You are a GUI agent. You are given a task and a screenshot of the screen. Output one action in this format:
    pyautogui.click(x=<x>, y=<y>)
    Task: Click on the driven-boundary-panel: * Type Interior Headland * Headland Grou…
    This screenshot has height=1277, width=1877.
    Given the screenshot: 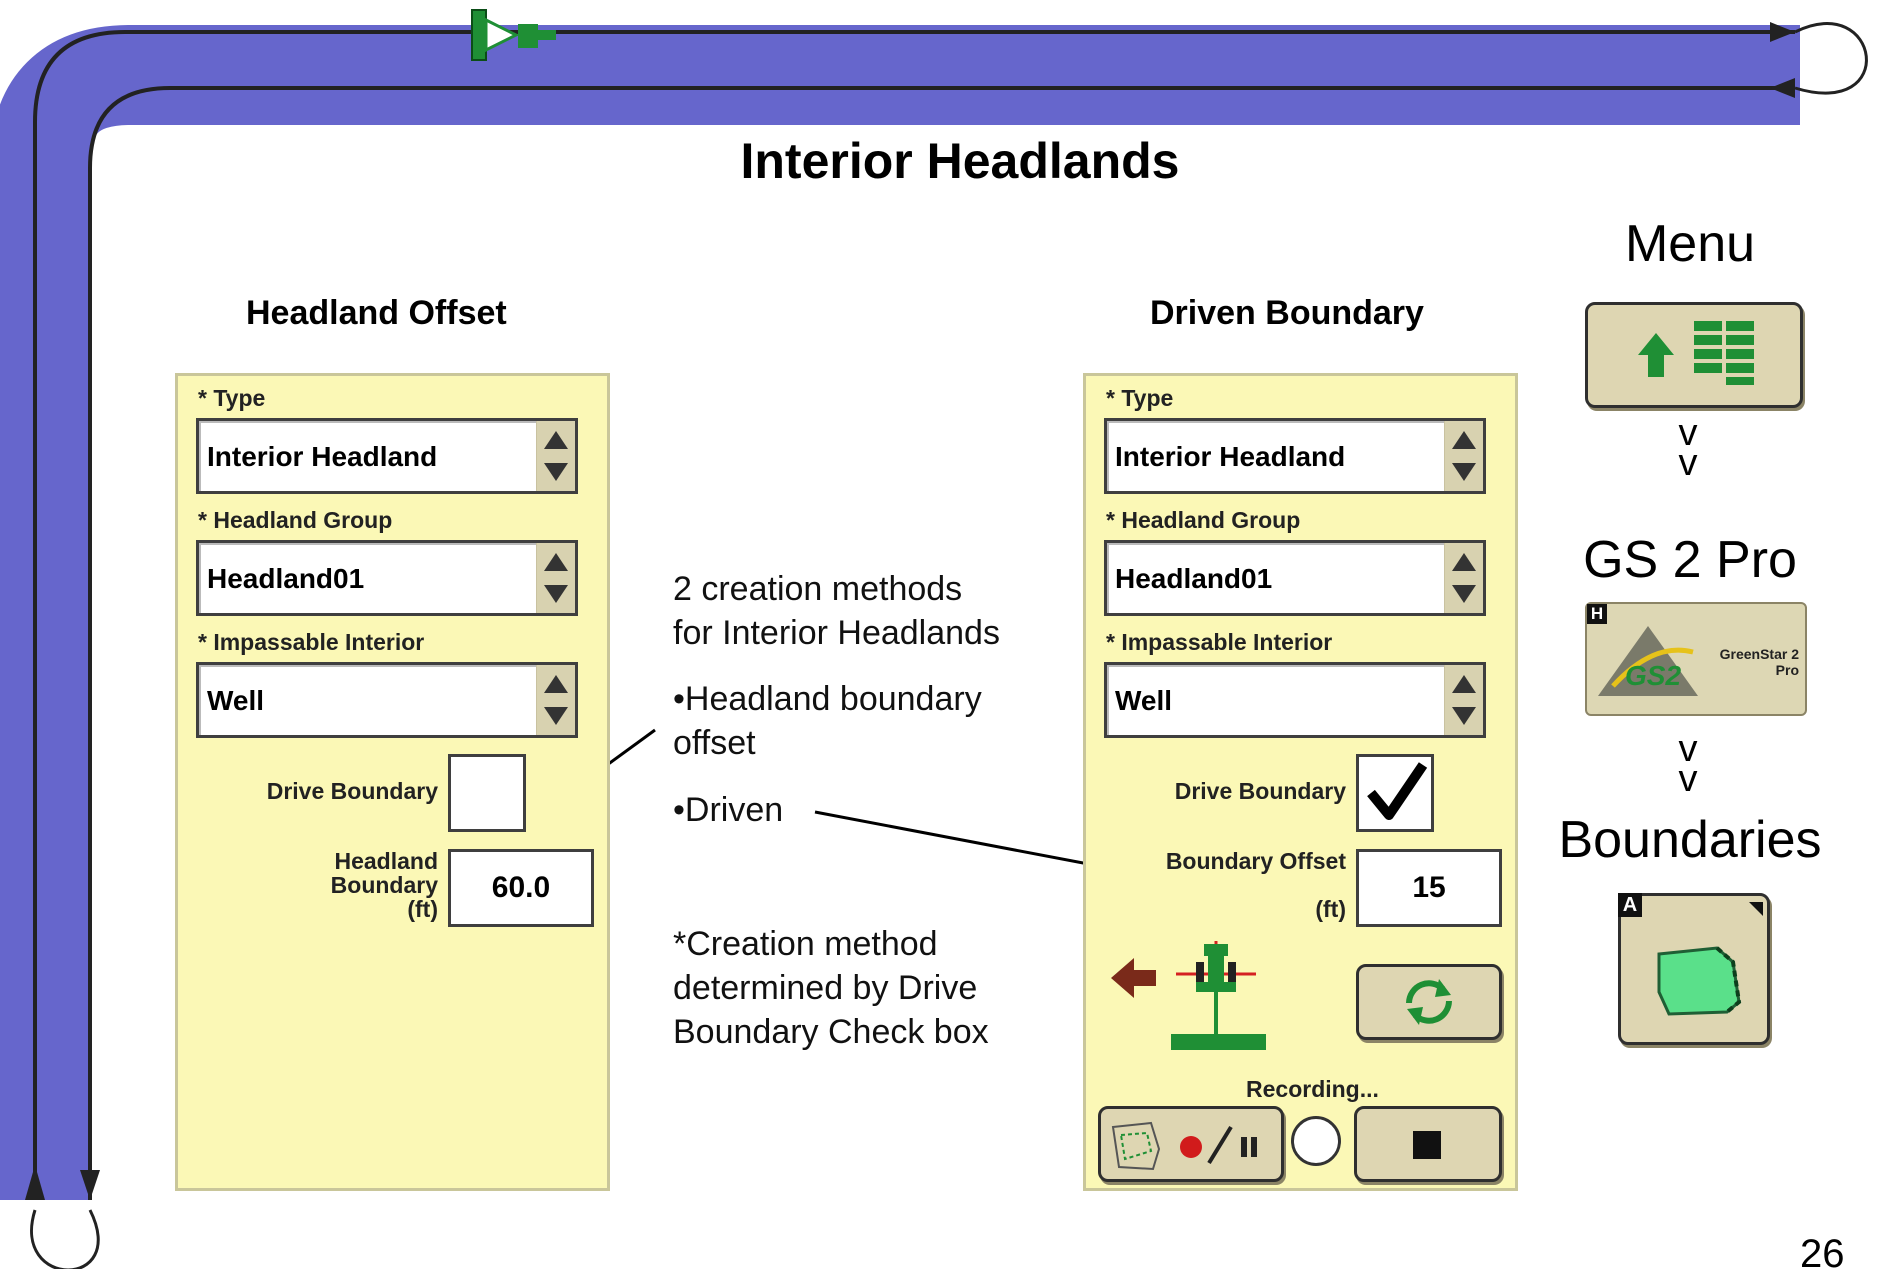 What is the action you would take?
    pyautogui.click(x=1300, y=782)
    